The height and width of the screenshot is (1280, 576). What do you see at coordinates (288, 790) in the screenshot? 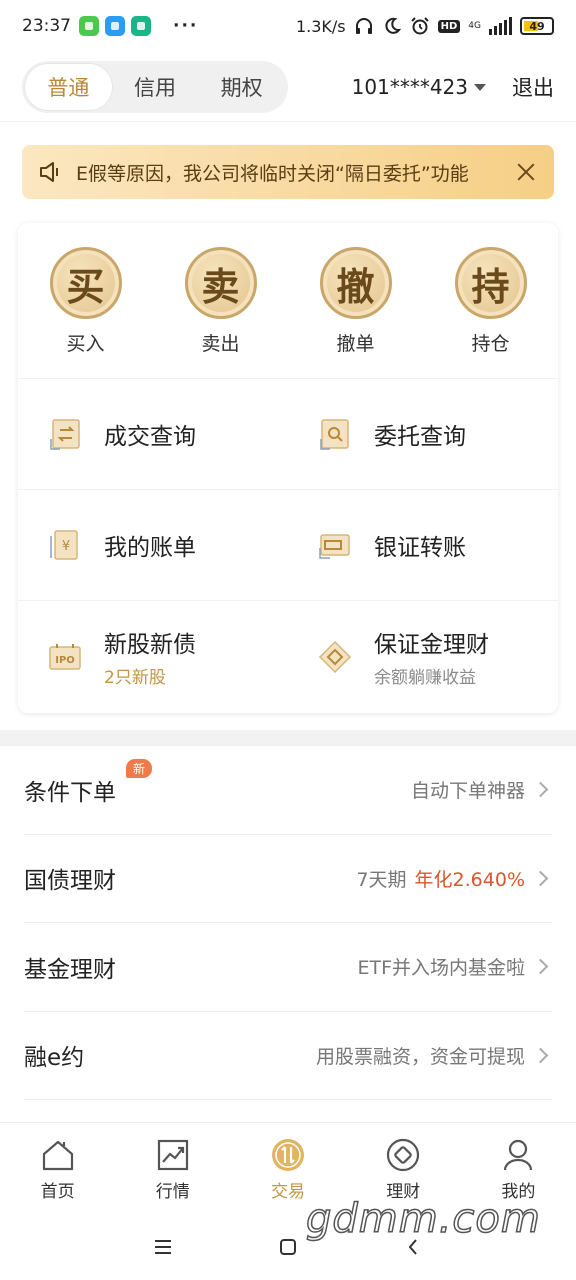
I see `list-item-conditional-order: 条件下单 新 自动下单神器` at bounding box center [288, 790].